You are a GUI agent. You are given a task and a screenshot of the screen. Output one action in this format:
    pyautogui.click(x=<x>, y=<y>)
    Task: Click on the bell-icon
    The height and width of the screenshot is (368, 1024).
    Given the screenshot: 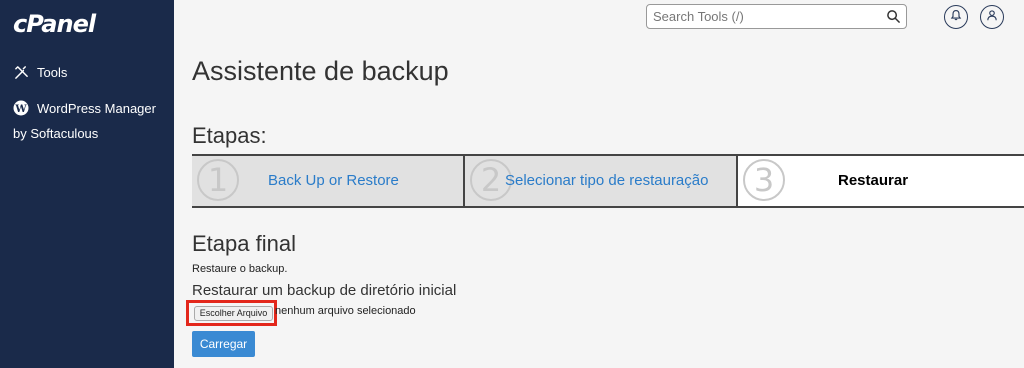 What is the action you would take?
    pyautogui.click(x=956, y=17)
    